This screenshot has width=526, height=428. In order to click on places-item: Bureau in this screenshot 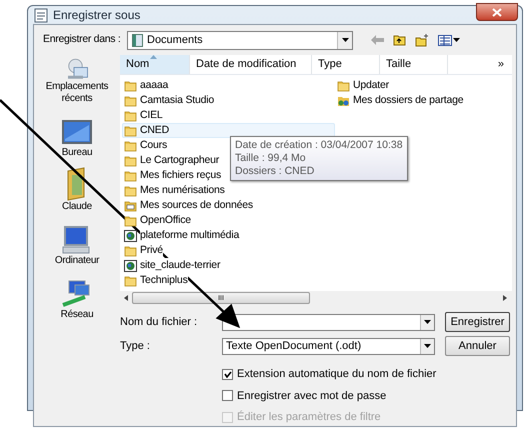, I will do `click(77, 135)`.